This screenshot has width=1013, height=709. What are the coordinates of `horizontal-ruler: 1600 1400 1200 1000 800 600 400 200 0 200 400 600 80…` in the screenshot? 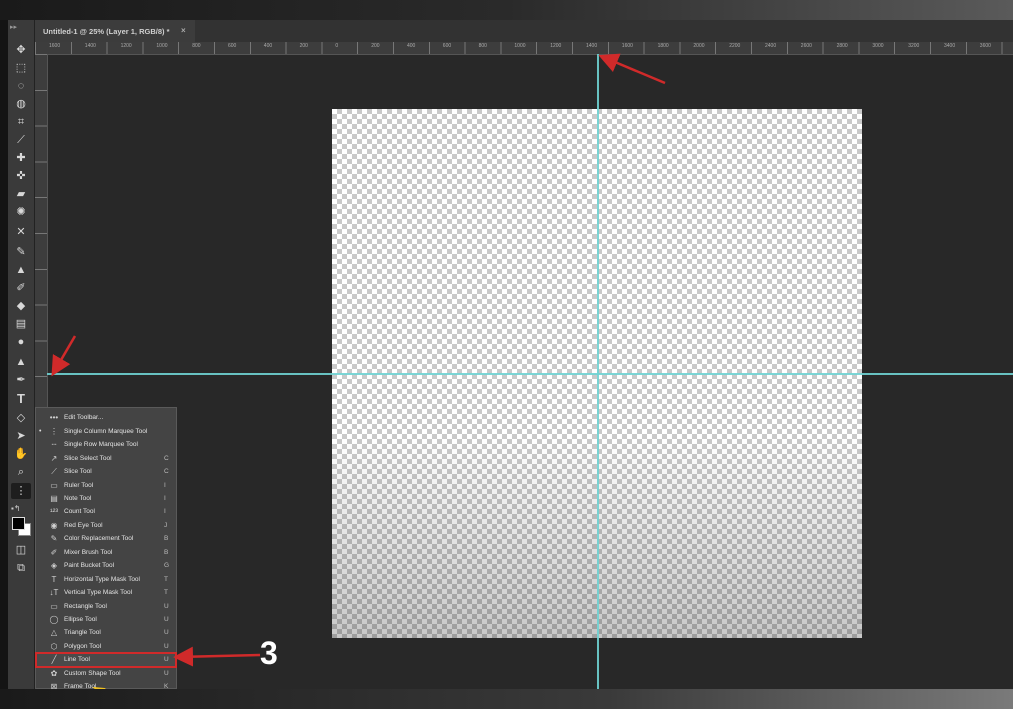 It's located at (524, 48).